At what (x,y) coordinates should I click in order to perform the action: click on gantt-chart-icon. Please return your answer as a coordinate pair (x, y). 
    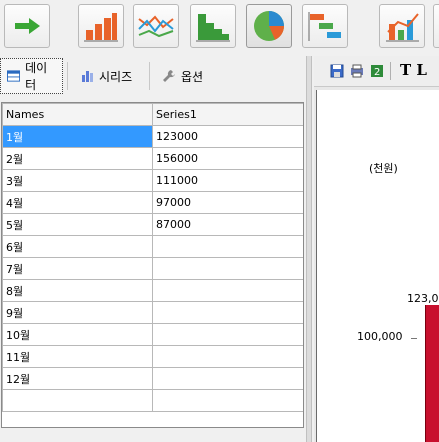
    Looking at the image, I should click on (324, 26).